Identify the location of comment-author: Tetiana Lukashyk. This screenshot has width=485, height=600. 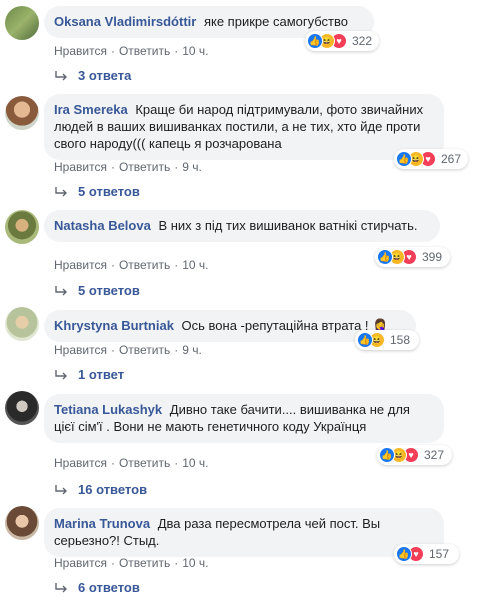
(108, 409).